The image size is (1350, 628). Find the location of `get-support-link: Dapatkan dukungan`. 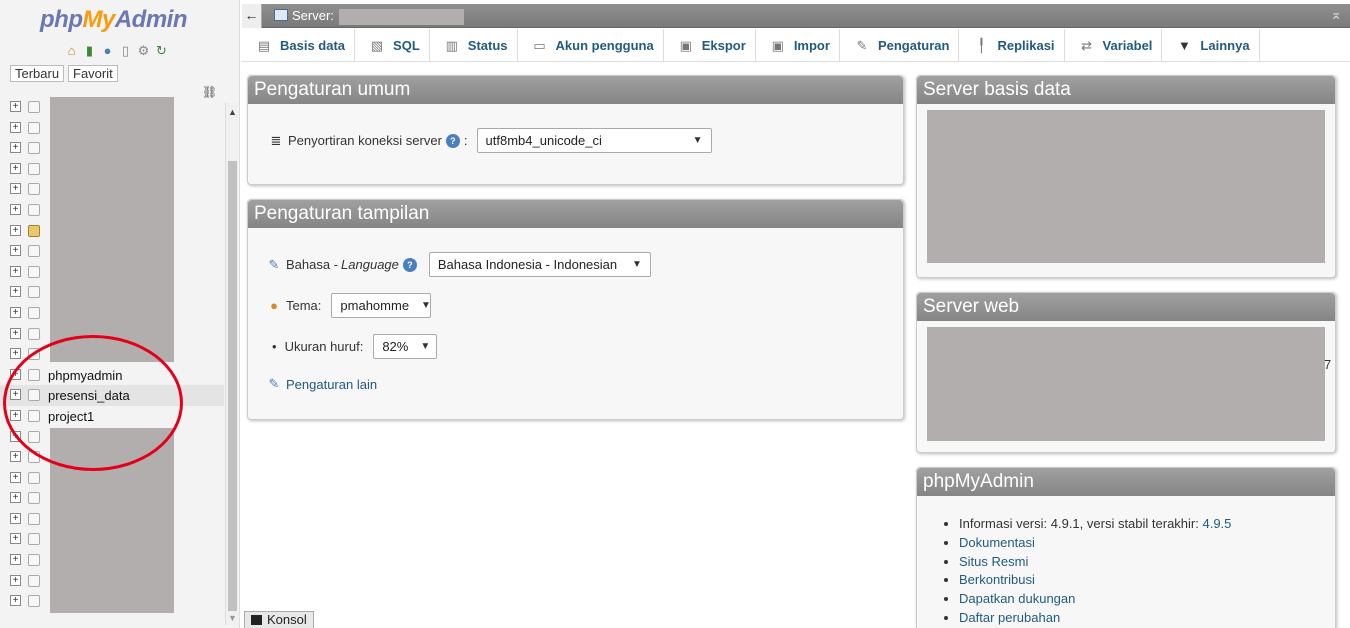

get-support-link: Dapatkan dukungan is located at coordinates (1017, 598).